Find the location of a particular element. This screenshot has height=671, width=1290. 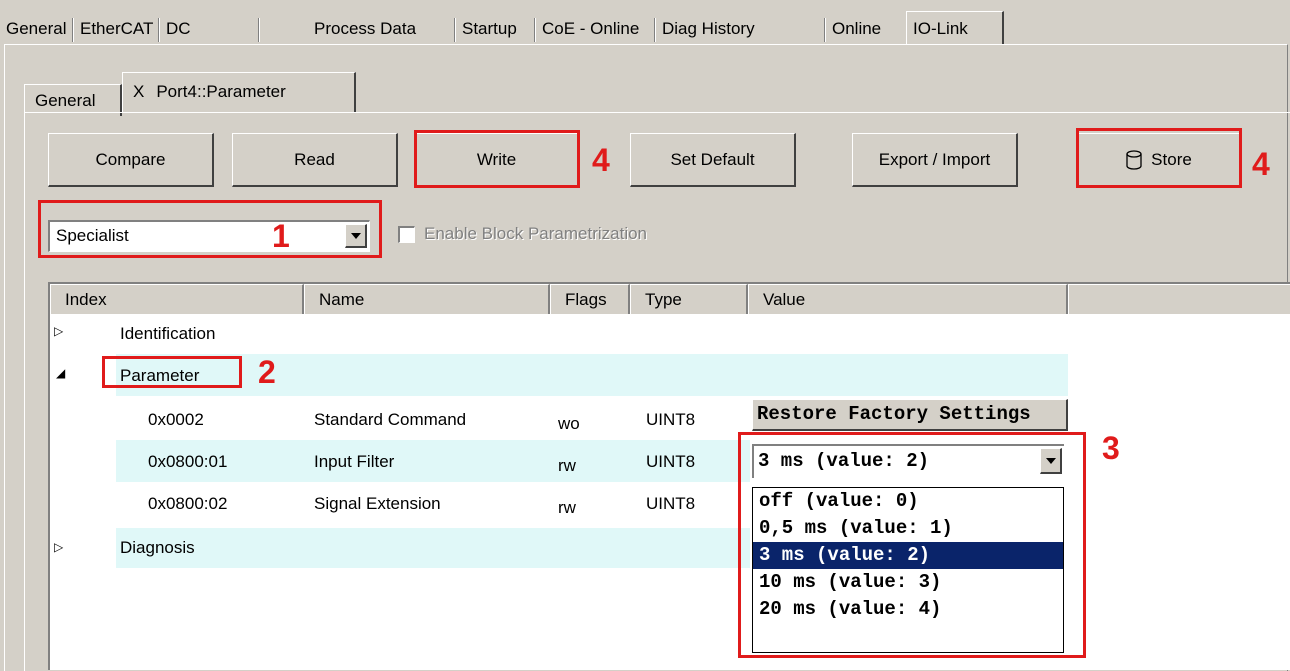

column-name: Name is located at coordinates (427, 299).